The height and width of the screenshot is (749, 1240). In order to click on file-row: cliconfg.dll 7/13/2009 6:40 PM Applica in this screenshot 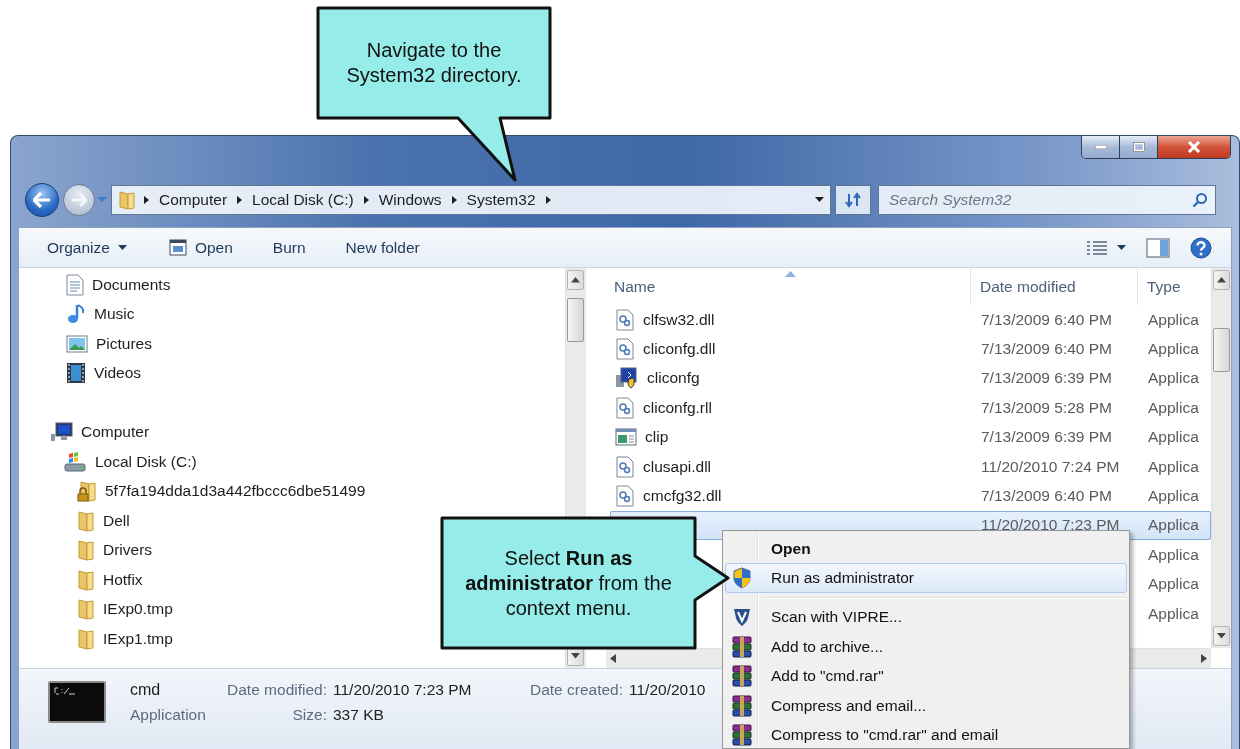, I will do `click(910, 349)`.